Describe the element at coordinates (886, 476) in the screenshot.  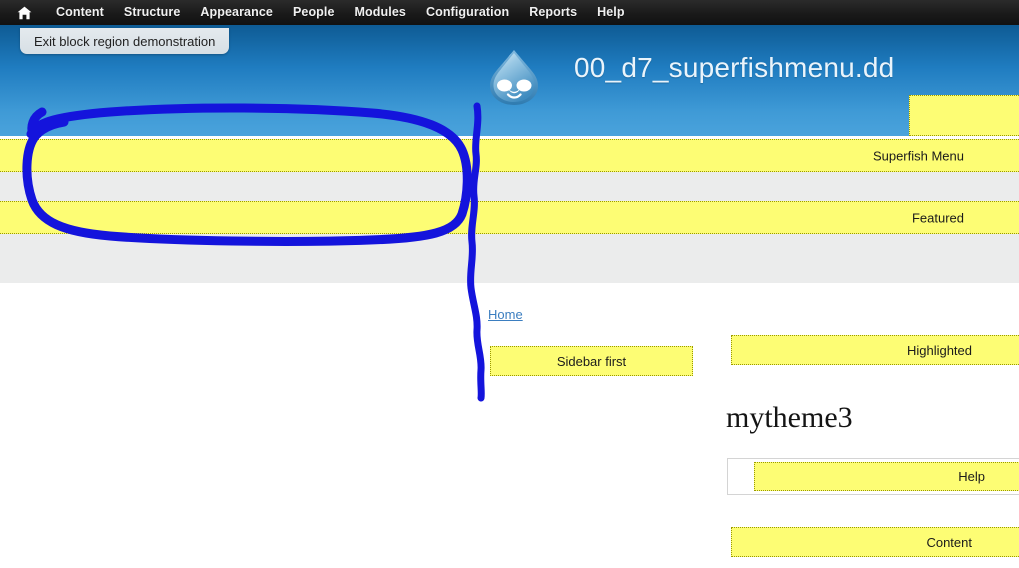
I see `region-help: Help` at that location.